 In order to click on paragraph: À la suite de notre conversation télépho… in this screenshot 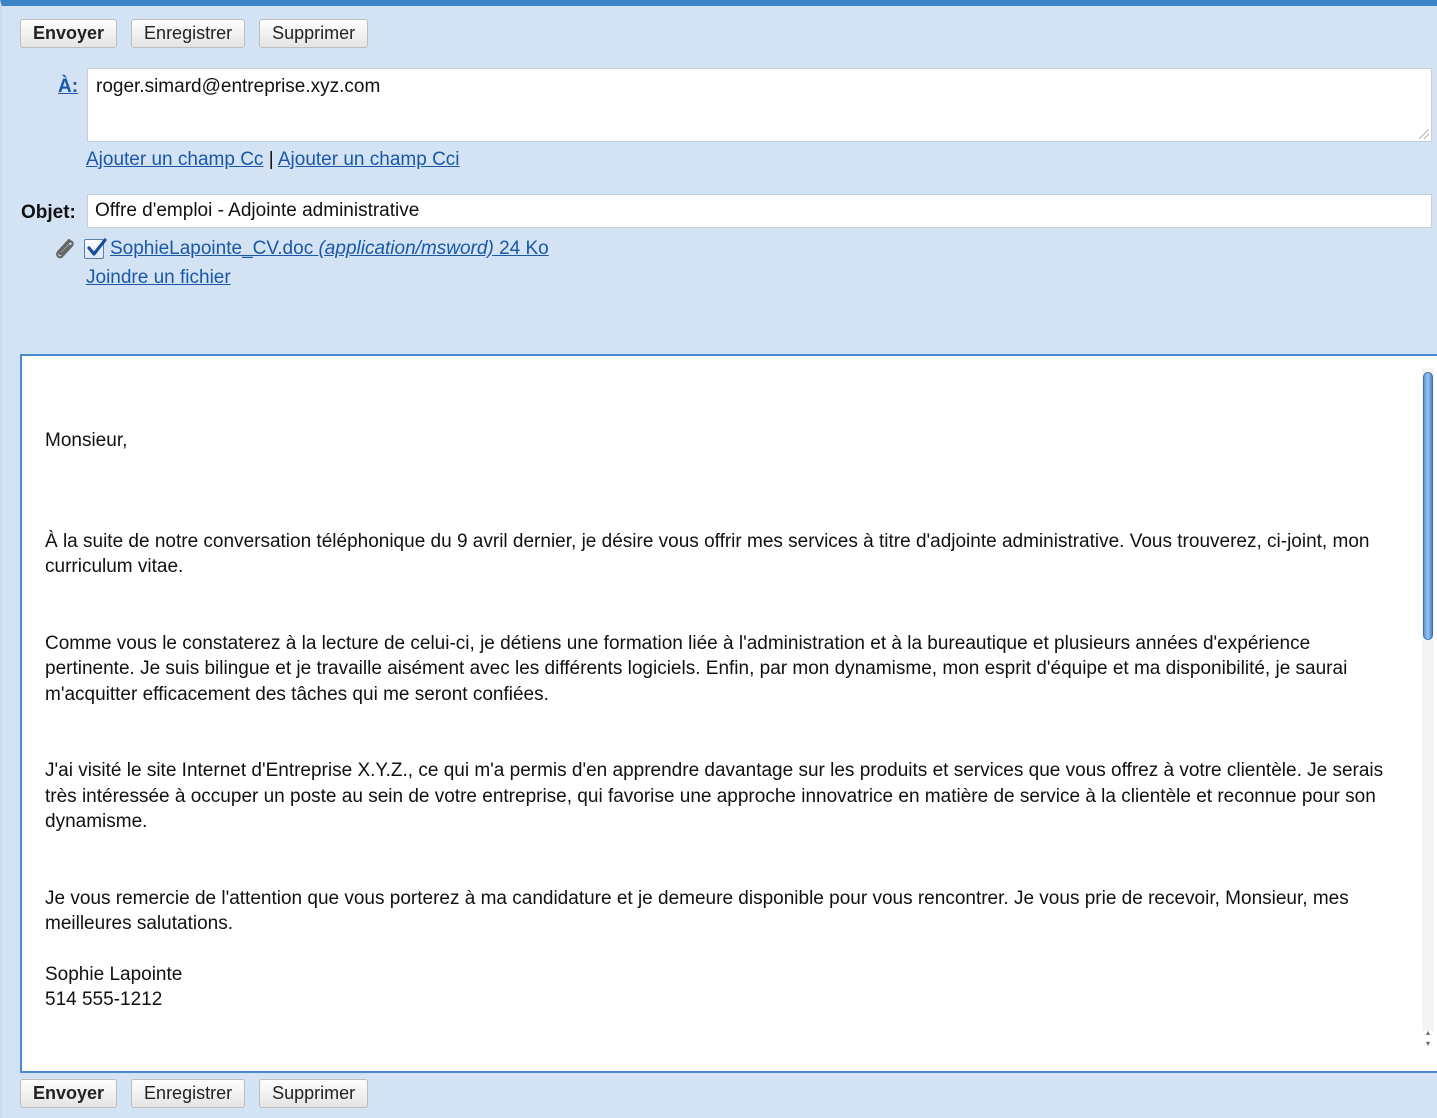, I will do `click(707, 554)`.